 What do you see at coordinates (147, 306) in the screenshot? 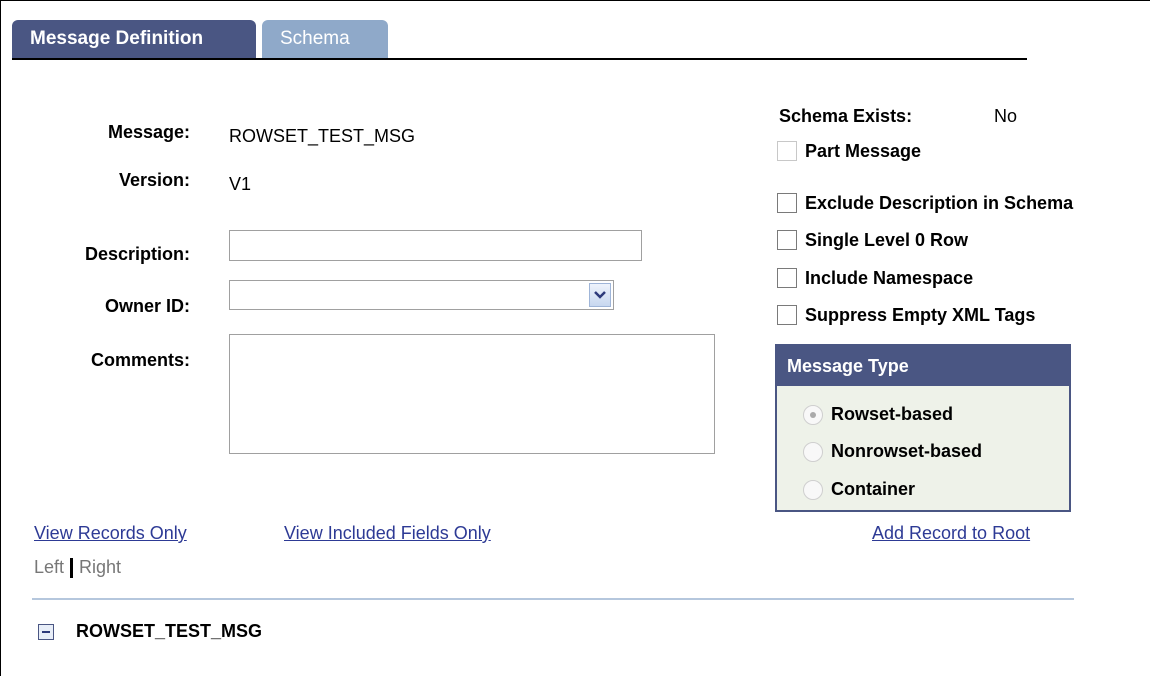
I see `owner-id-label: Owner ID:` at bounding box center [147, 306].